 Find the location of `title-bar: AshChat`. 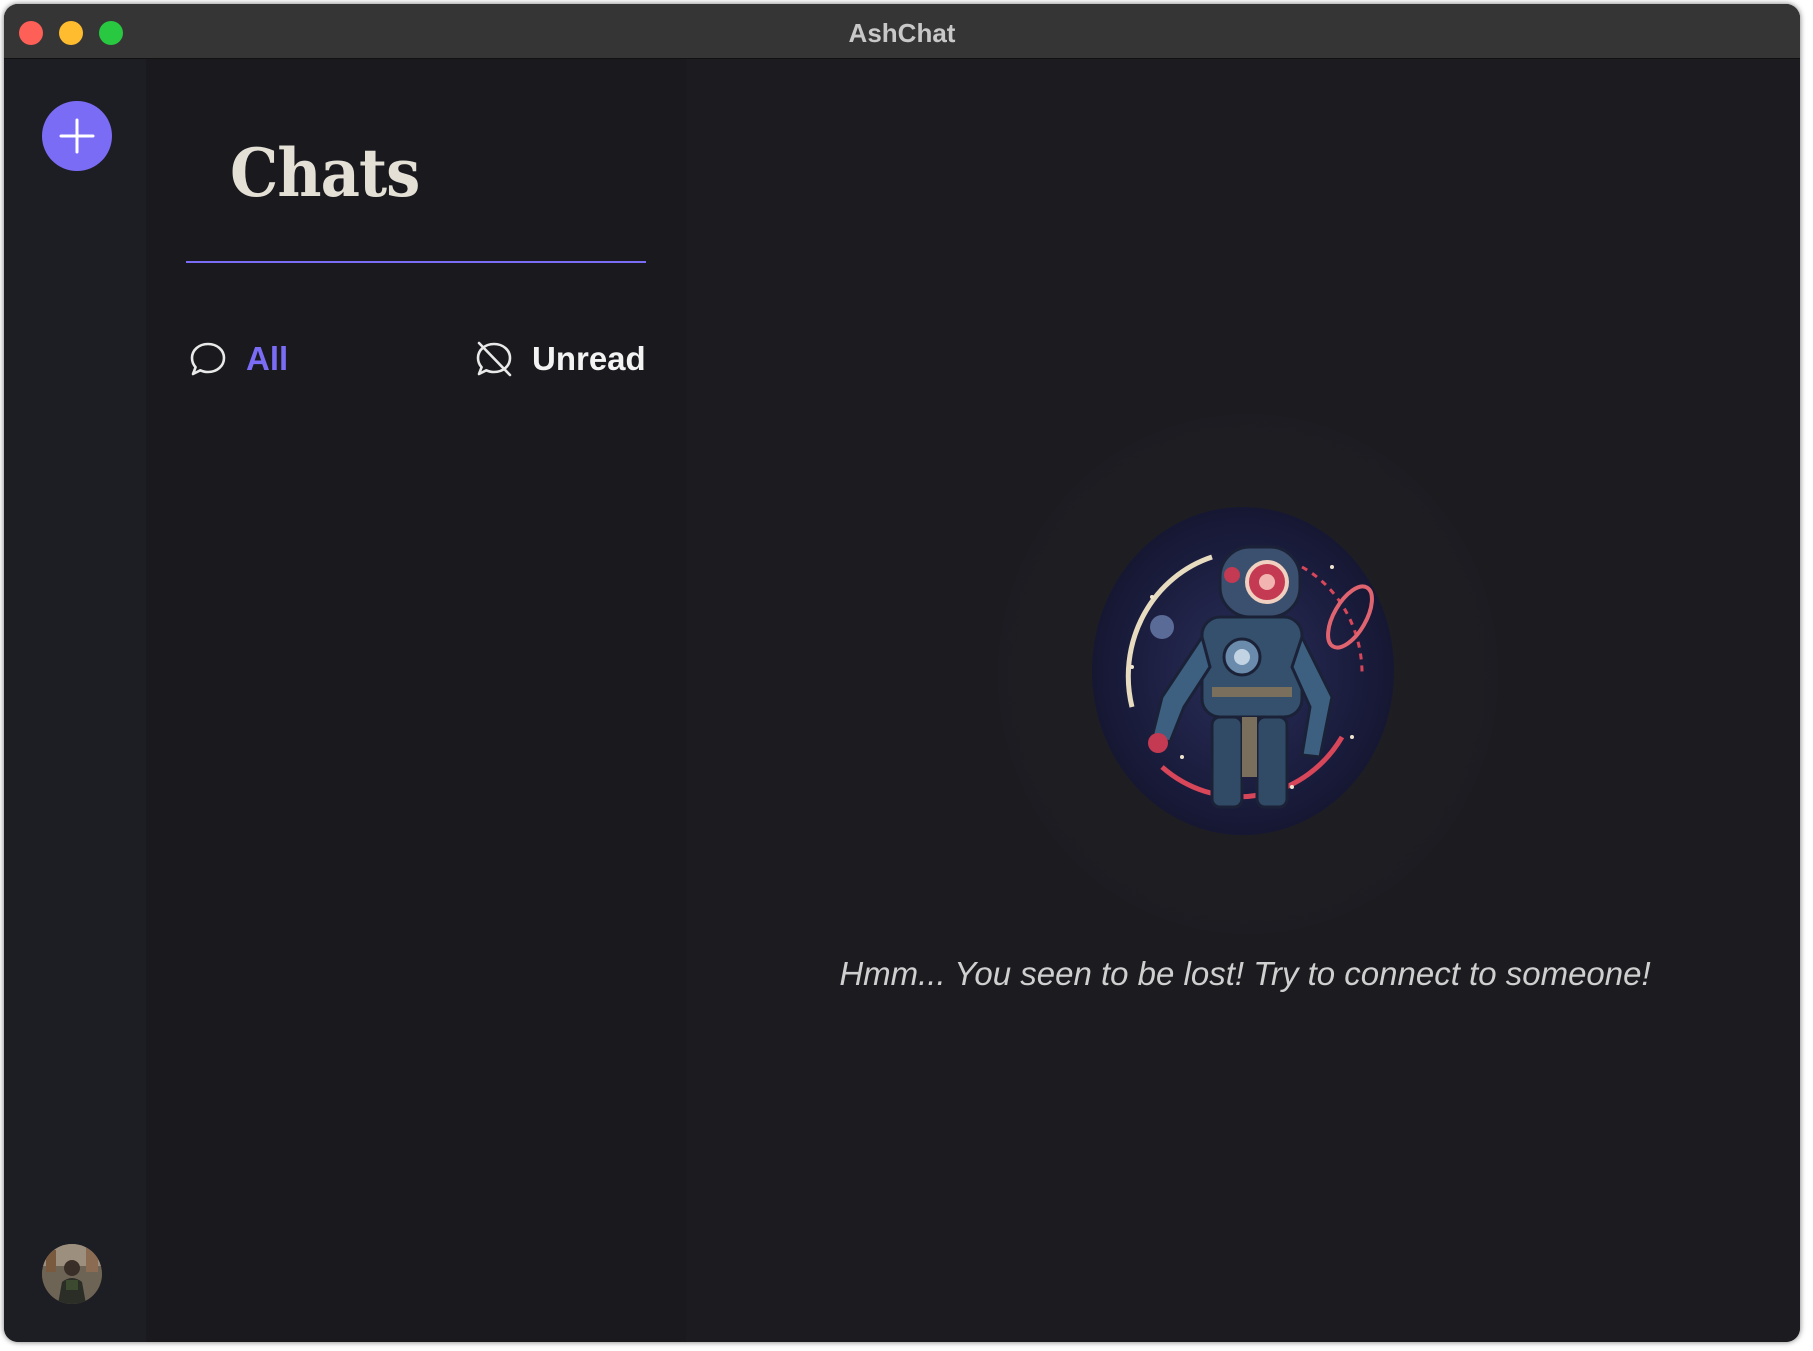

title-bar: AshChat is located at coordinates (902, 31).